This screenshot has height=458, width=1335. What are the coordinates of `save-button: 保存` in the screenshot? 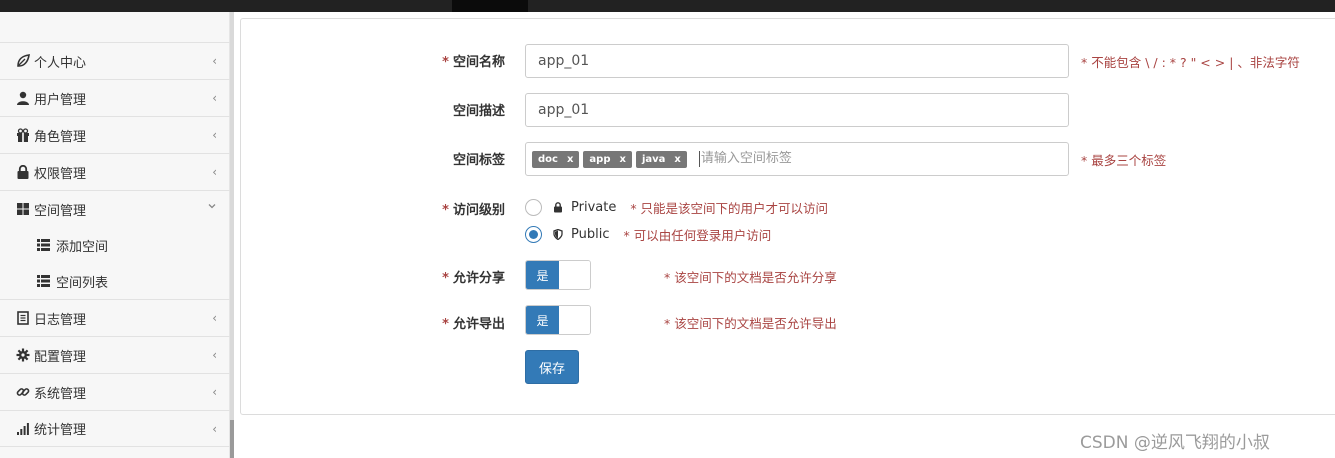 It's located at (552, 367).